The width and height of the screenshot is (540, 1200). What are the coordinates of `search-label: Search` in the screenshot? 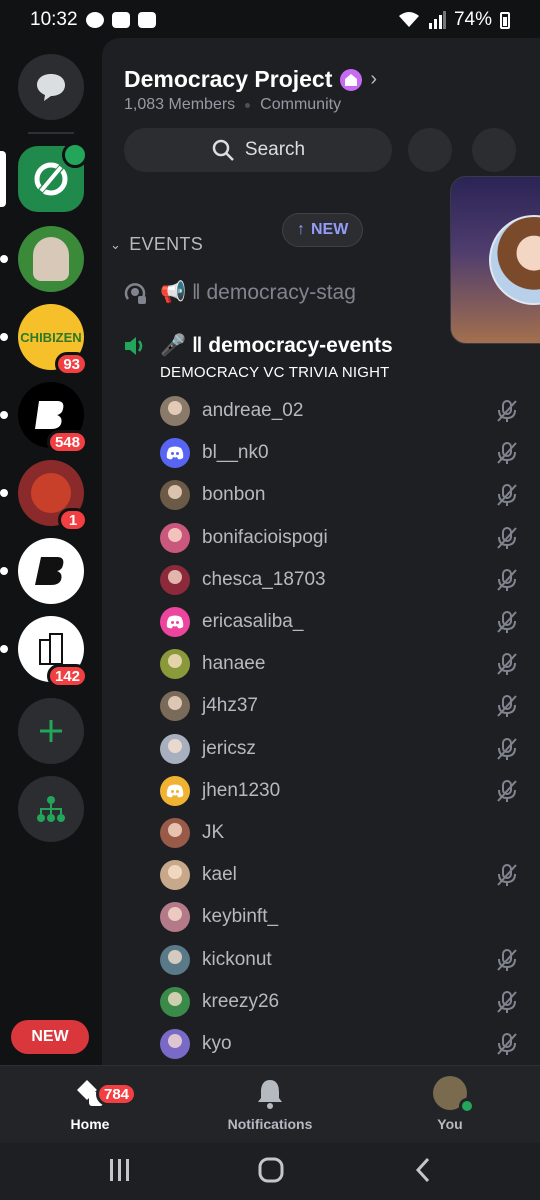 It's located at (275, 149).